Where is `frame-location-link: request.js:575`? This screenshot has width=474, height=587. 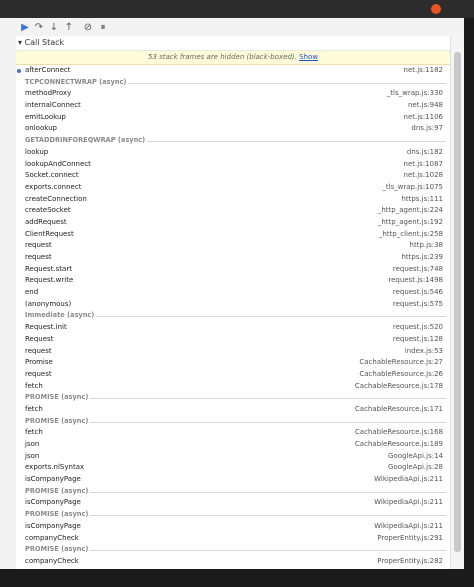 frame-location-link: request.js:575 is located at coordinates (418, 305).